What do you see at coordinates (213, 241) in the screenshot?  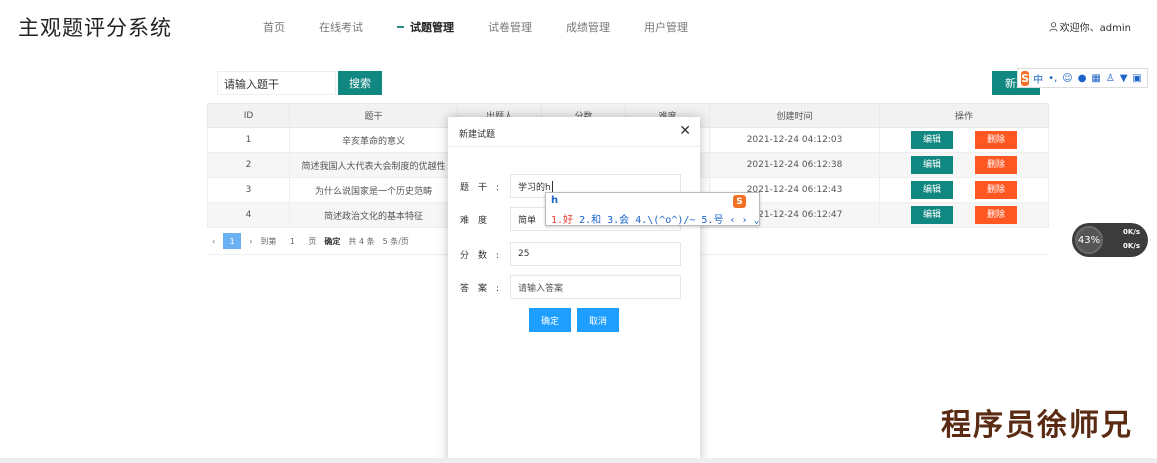 I see `prev-page-icon: ‹` at bounding box center [213, 241].